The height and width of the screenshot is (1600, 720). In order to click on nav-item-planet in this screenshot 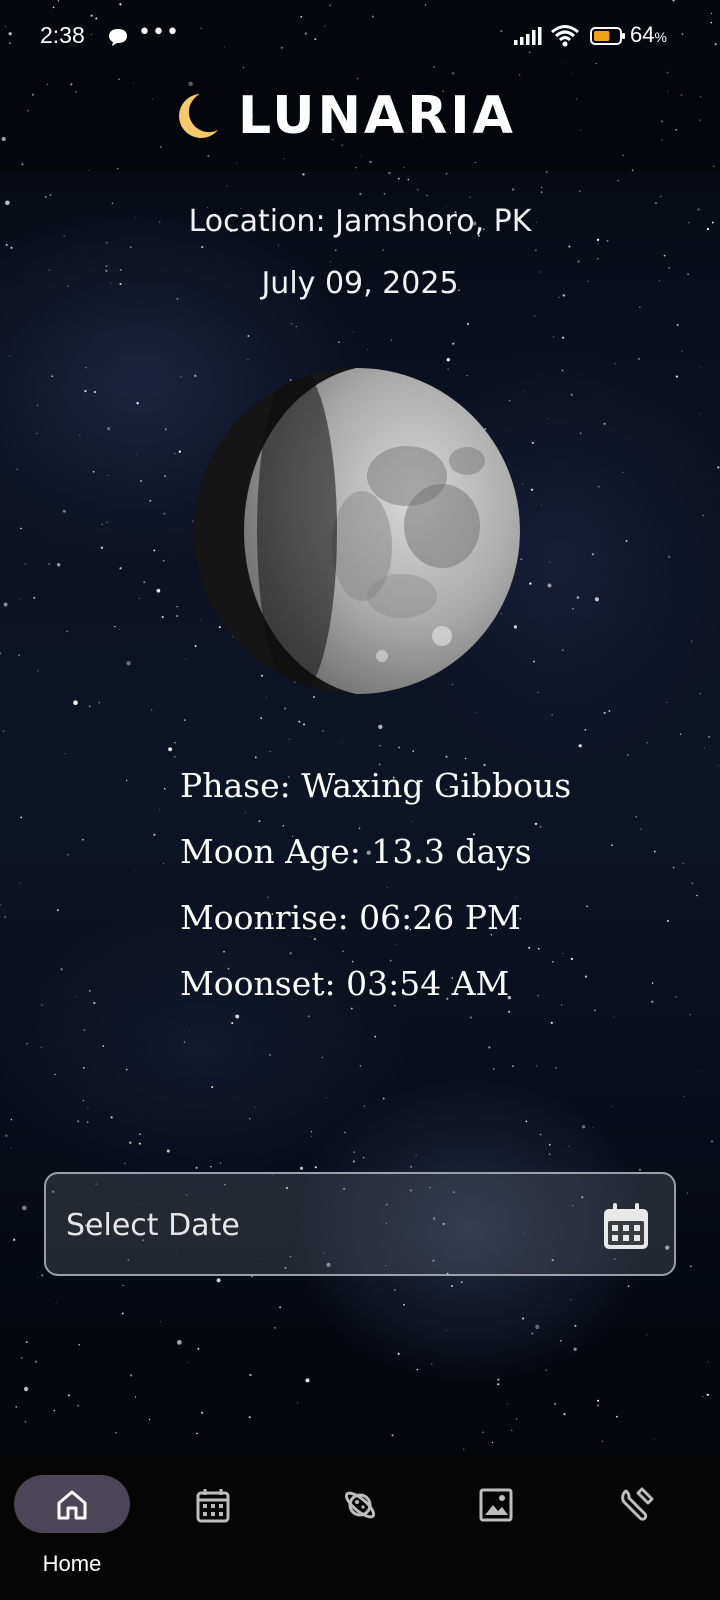, I will do `click(360, 1527)`.